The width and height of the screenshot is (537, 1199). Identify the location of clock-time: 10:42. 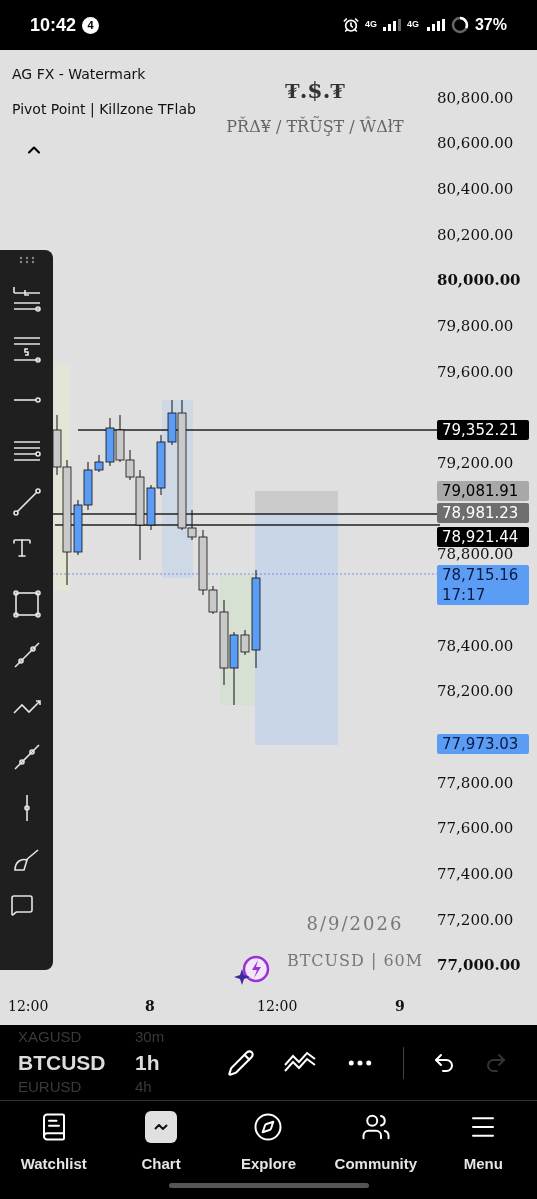
(53, 25).